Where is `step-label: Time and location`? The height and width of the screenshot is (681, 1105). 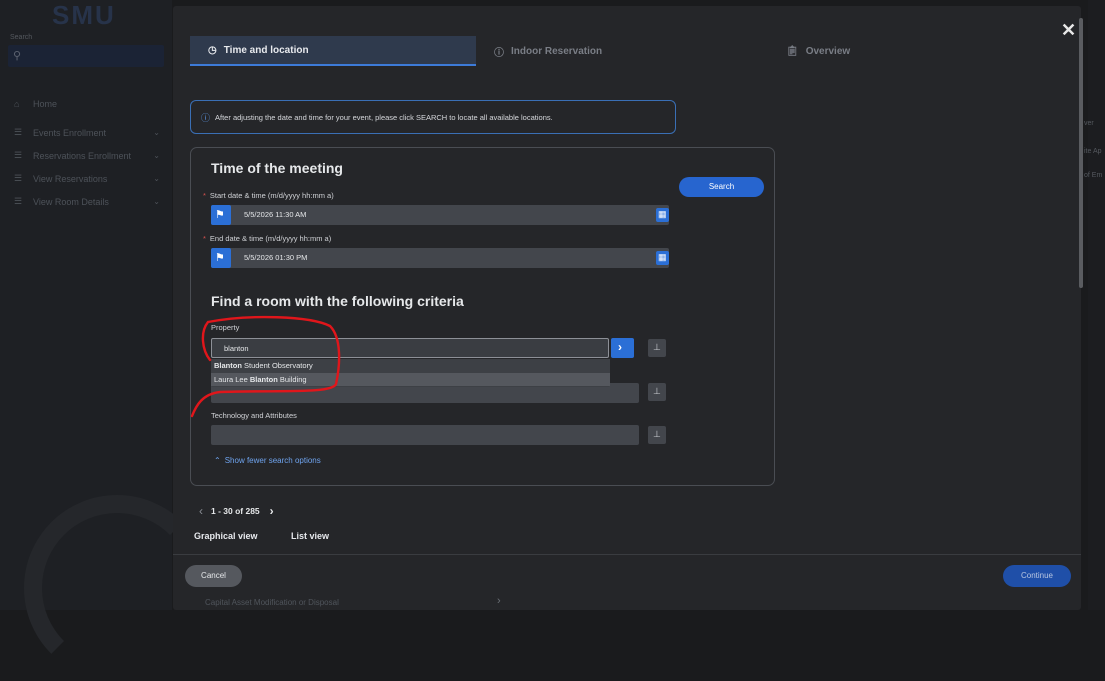 step-label: Time and location is located at coordinates (266, 50).